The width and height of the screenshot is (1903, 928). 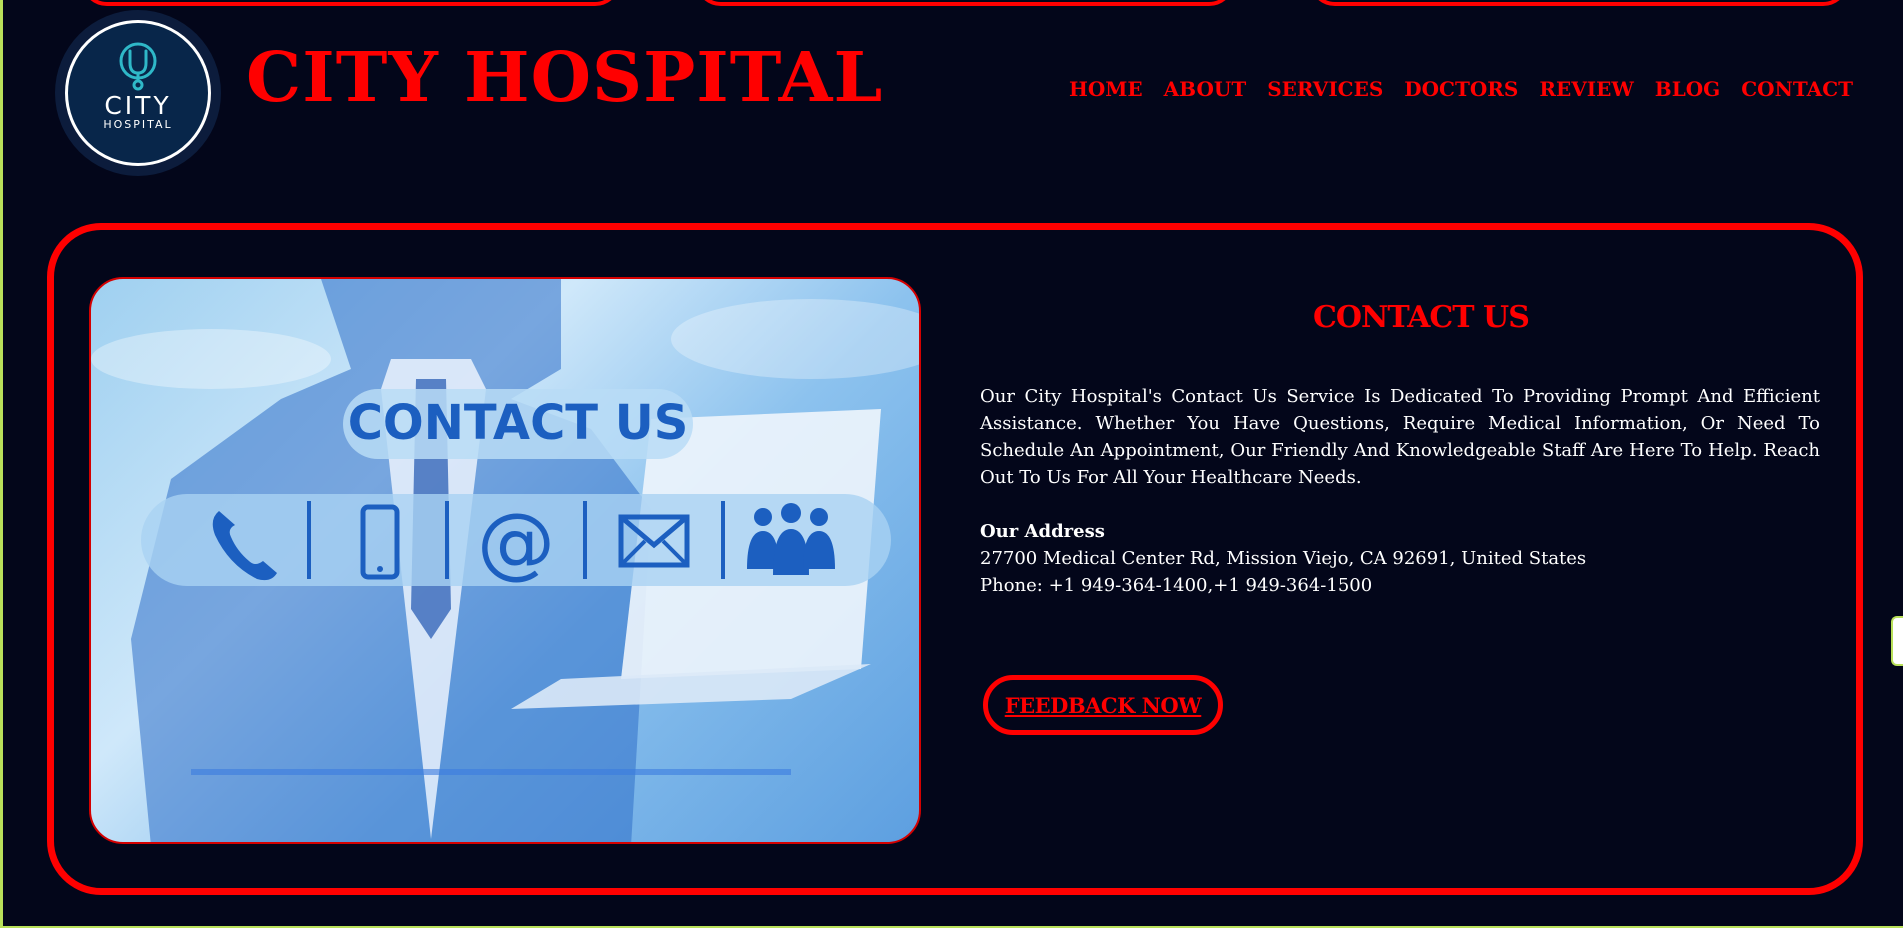 I want to click on nav-doctors: DOCTORS, so click(x=1461, y=89).